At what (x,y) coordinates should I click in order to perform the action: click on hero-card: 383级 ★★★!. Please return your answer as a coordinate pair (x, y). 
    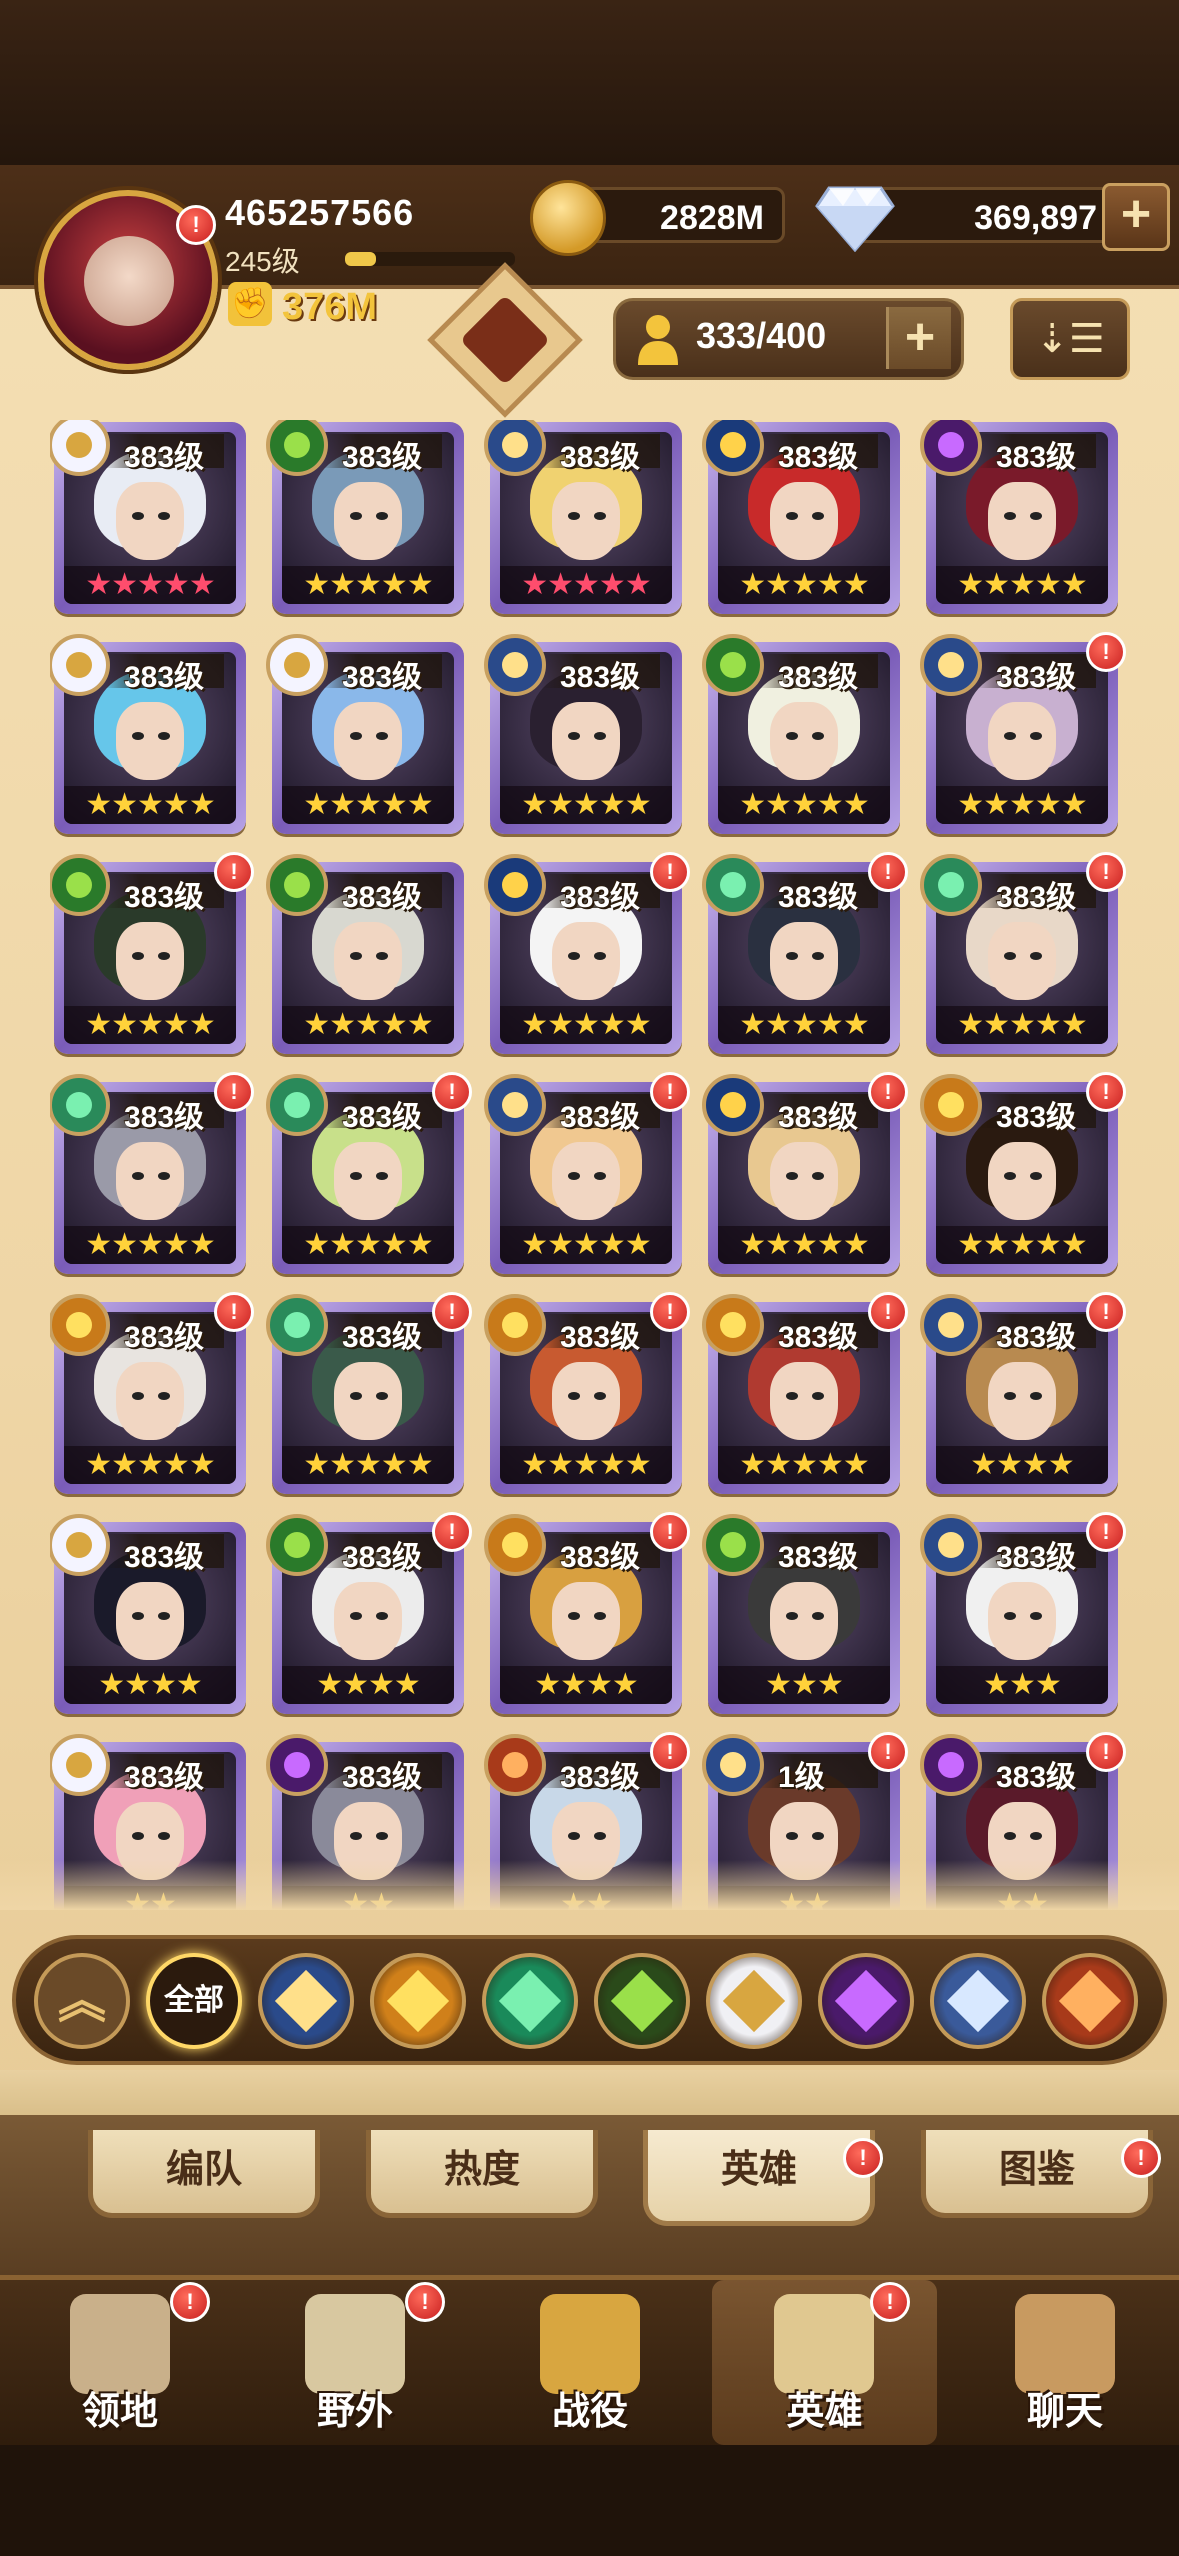
    Looking at the image, I should click on (1023, 1613).